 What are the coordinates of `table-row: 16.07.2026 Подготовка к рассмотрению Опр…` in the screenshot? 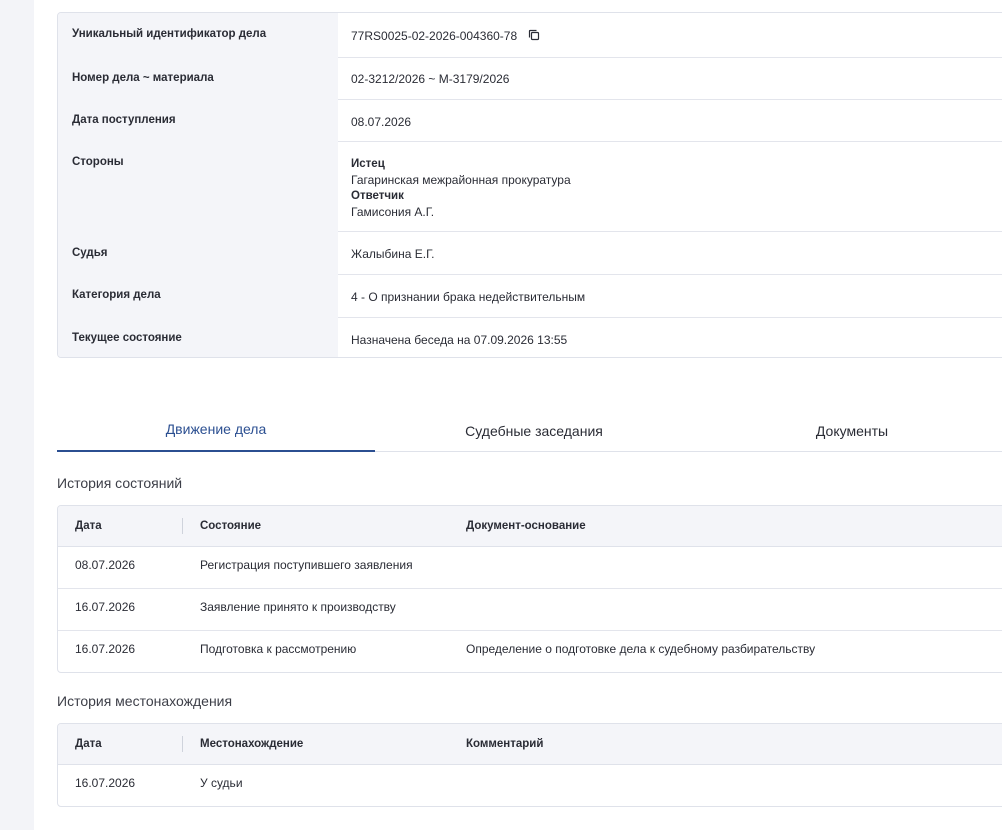 It's located at (530, 651).